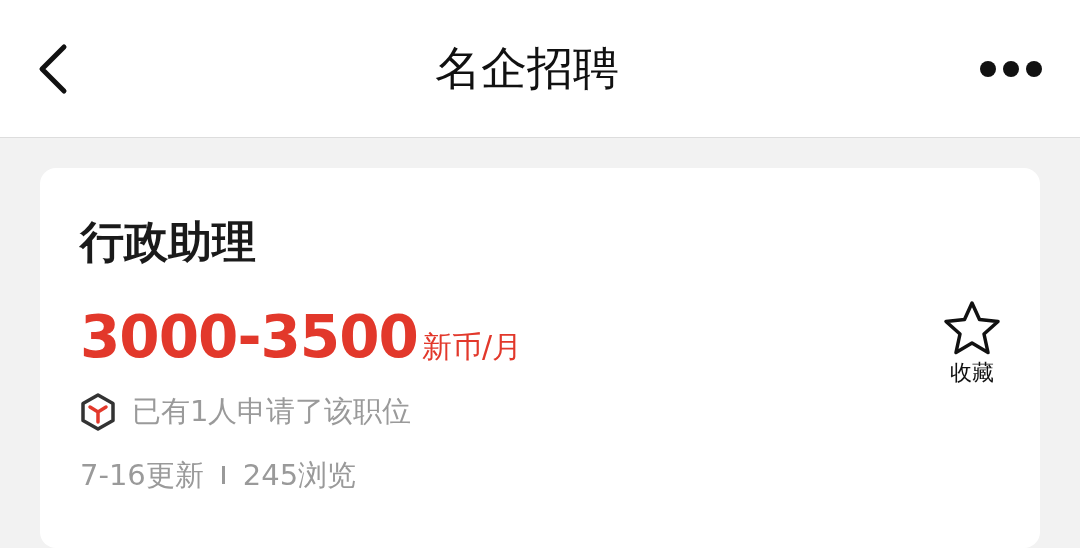  I want to click on favorite-button: 收藏, so click(972, 344).